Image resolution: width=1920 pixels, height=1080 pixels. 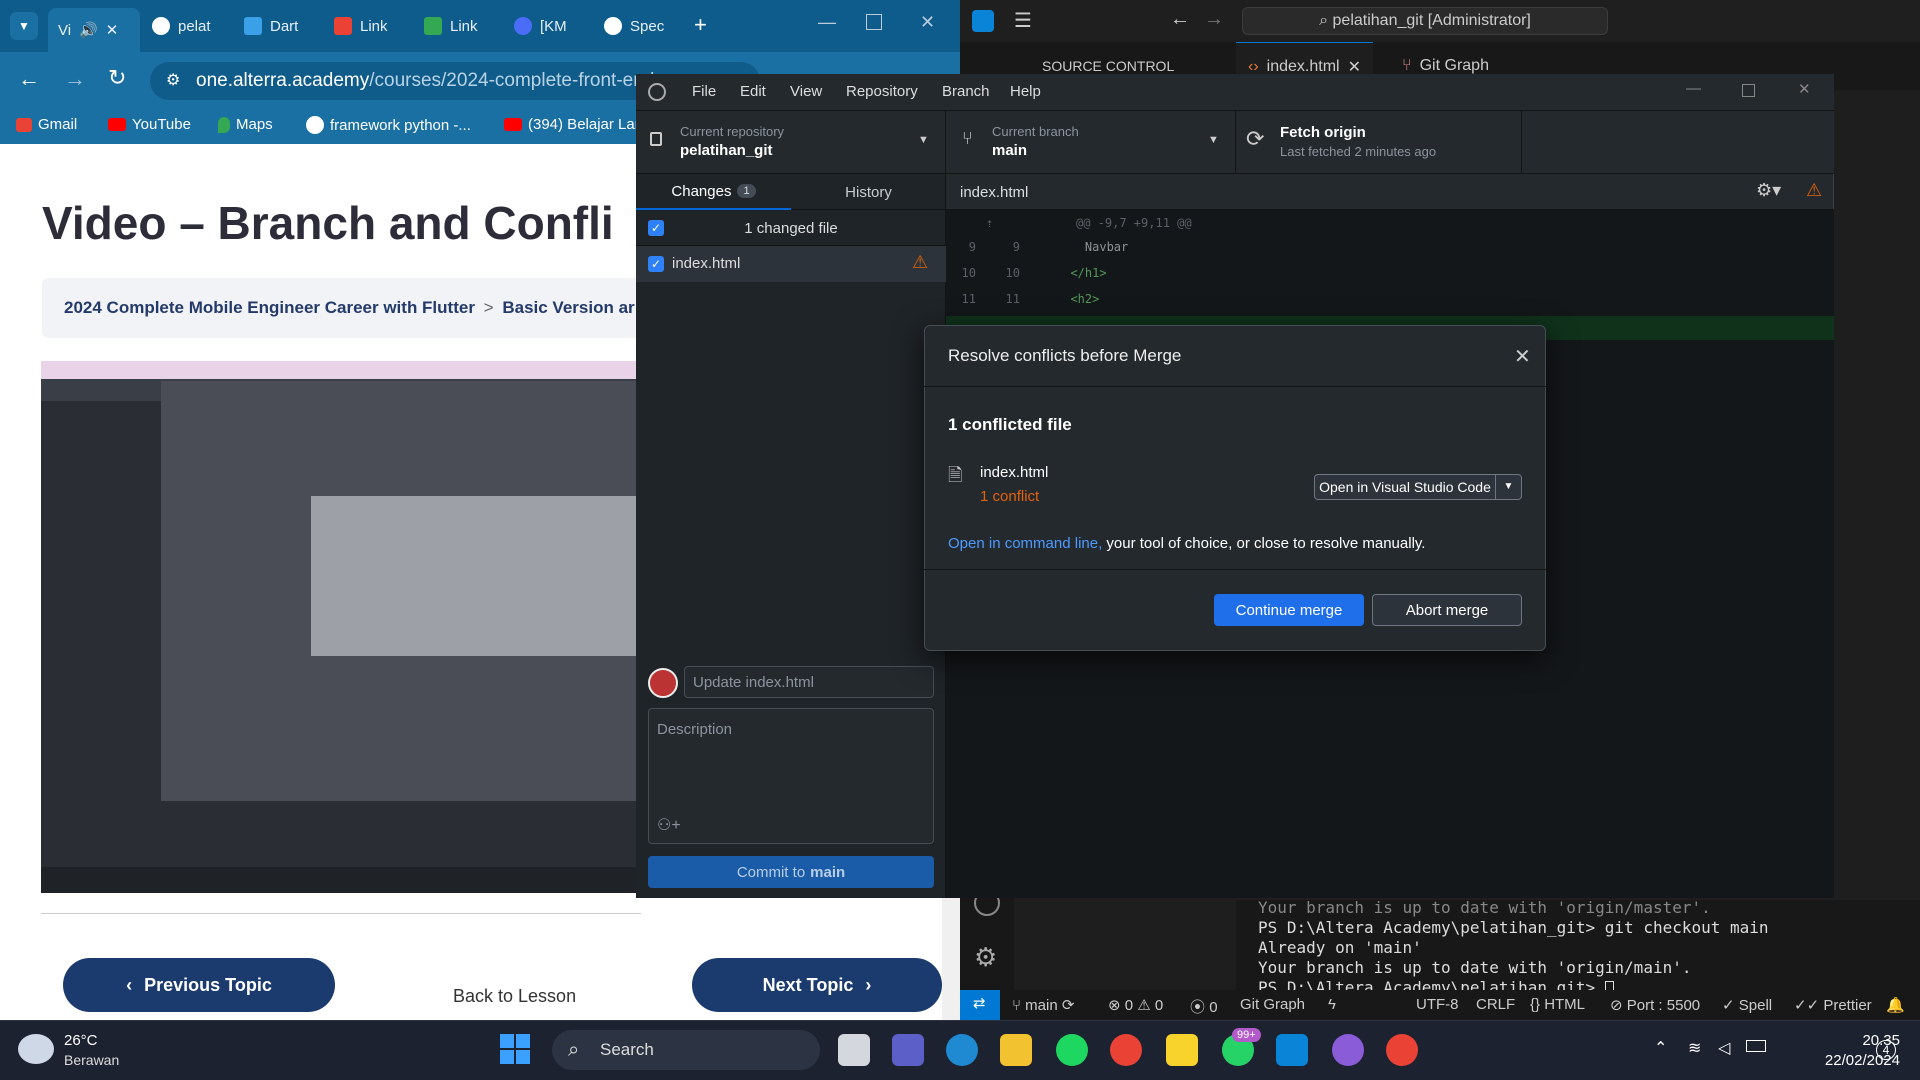 I want to click on bell-icon: 🔔, so click(x=1895, y=1005).